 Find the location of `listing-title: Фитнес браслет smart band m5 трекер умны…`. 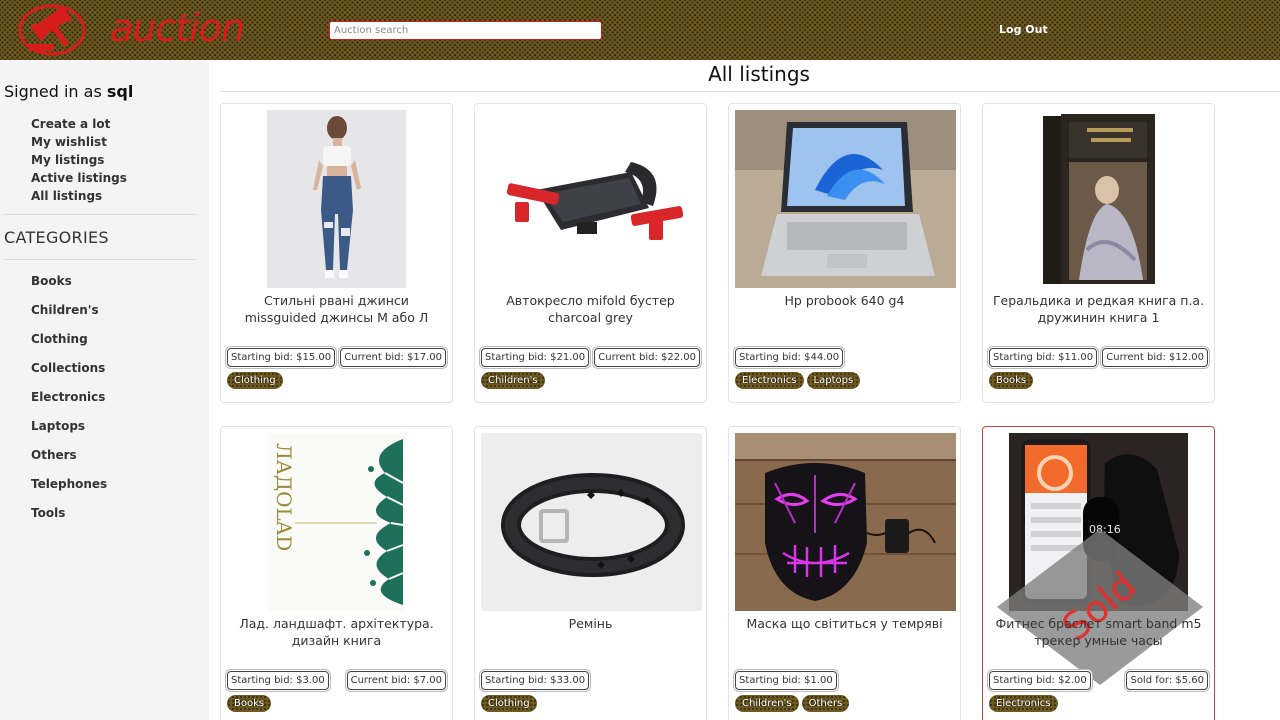

listing-title: Фитнес браслет smart band m5 трекер умны… is located at coordinates (1098, 632).